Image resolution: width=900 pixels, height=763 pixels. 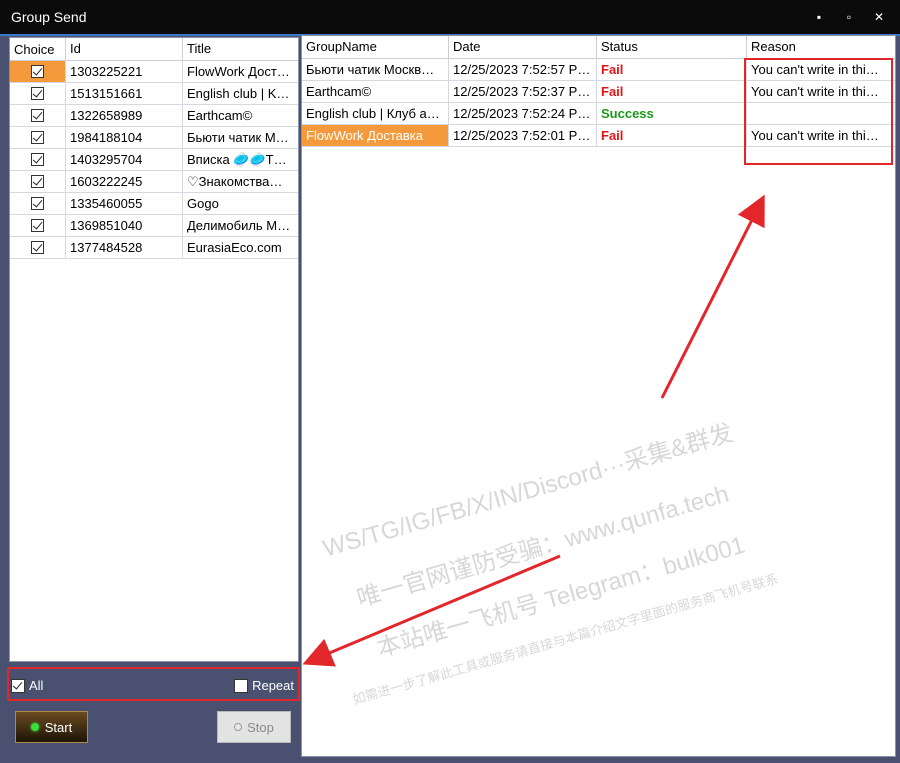 I want to click on start-button: Start, so click(x=51, y=727).